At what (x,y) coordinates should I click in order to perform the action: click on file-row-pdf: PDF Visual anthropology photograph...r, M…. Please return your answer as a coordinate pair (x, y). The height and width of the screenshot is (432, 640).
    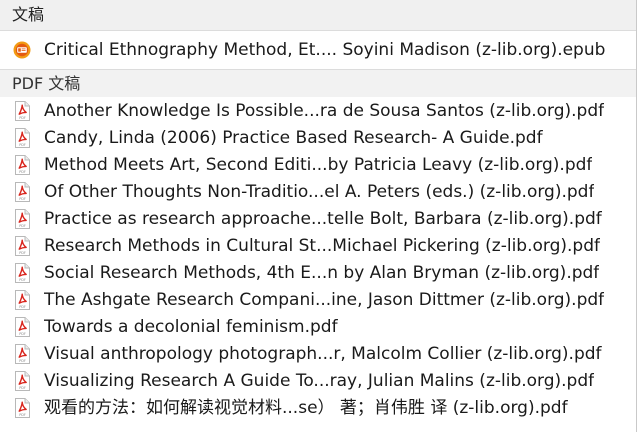
    Looking at the image, I should click on (318, 353).